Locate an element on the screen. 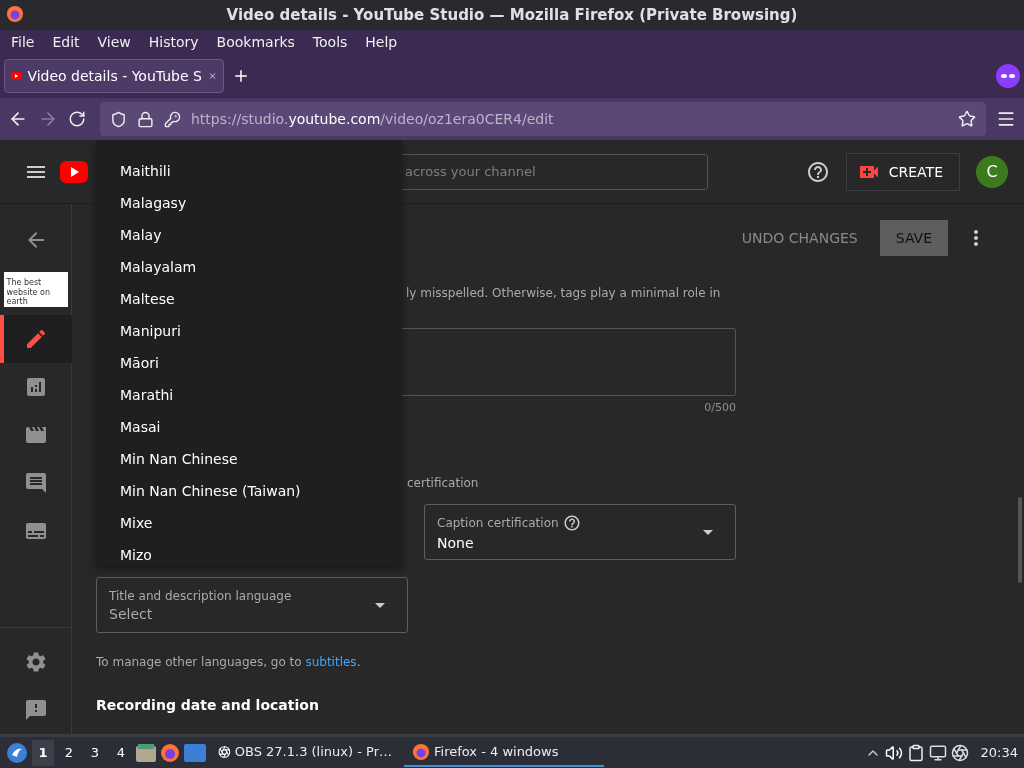 The width and height of the screenshot is (1024, 768). section-heading: Recording date and location is located at coordinates (208, 705).